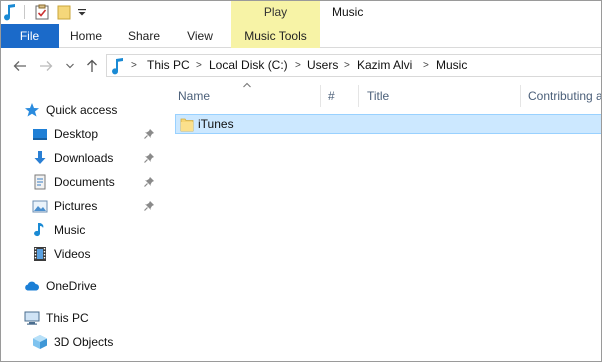 This screenshot has width=602, height=362. What do you see at coordinates (32, 318) in the screenshot?
I see `computer-icon` at bounding box center [32, 318].